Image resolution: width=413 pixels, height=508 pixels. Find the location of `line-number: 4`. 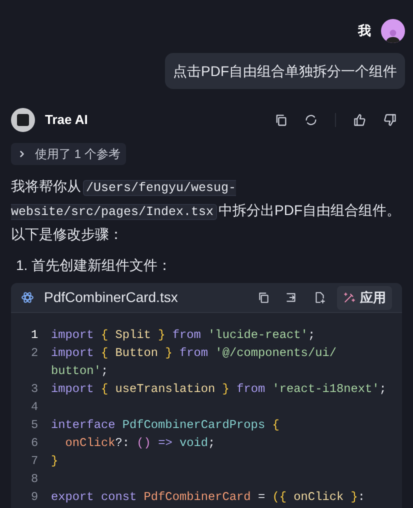

line-number: 4 is located at coordinates (35, 407).